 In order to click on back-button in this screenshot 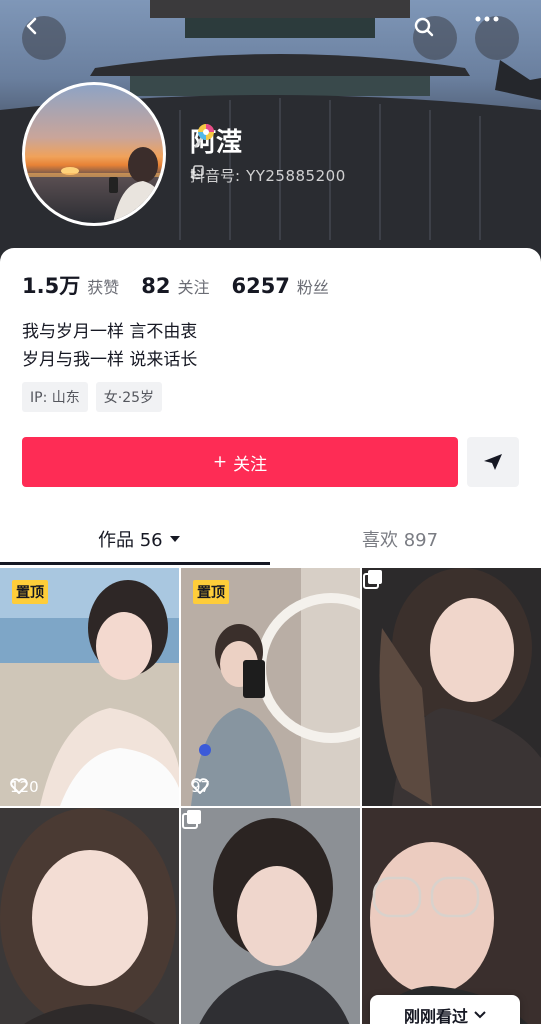, I will do `click(44, 38)`.